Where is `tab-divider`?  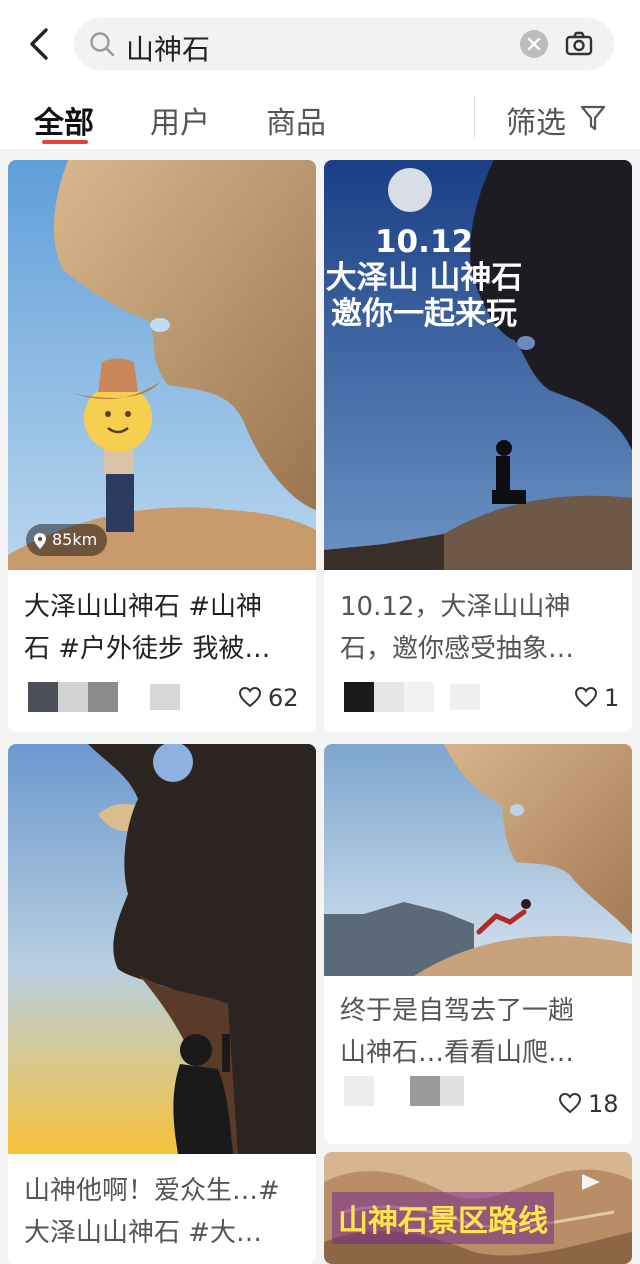 tab-divider is located at coordinates (474, 117).